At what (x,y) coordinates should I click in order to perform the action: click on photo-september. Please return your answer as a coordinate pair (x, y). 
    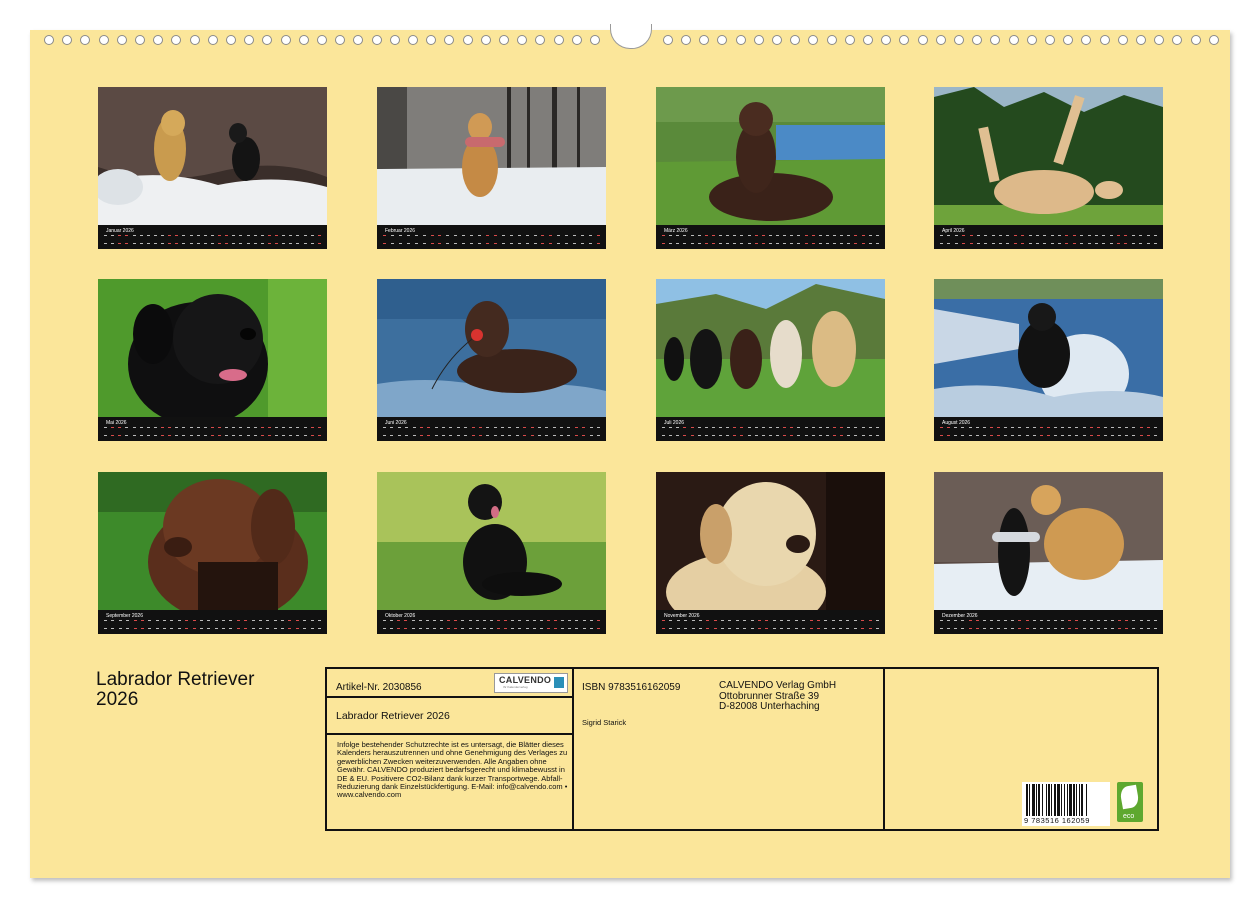
    Looking at the image, I should click on (212, 541).